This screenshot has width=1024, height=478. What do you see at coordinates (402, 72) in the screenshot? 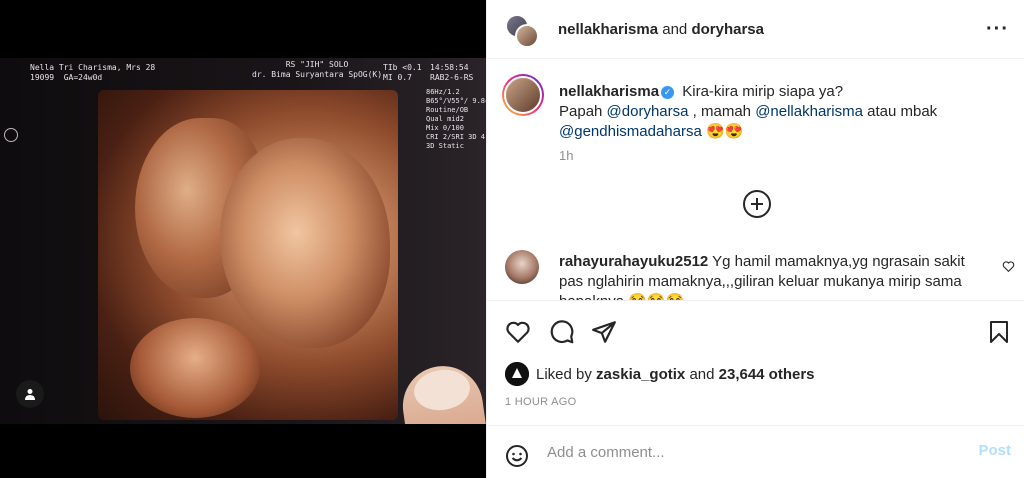
I see `scan-index-info: TIb <0.1 MI 0.7` at bounding box center [402, 72].